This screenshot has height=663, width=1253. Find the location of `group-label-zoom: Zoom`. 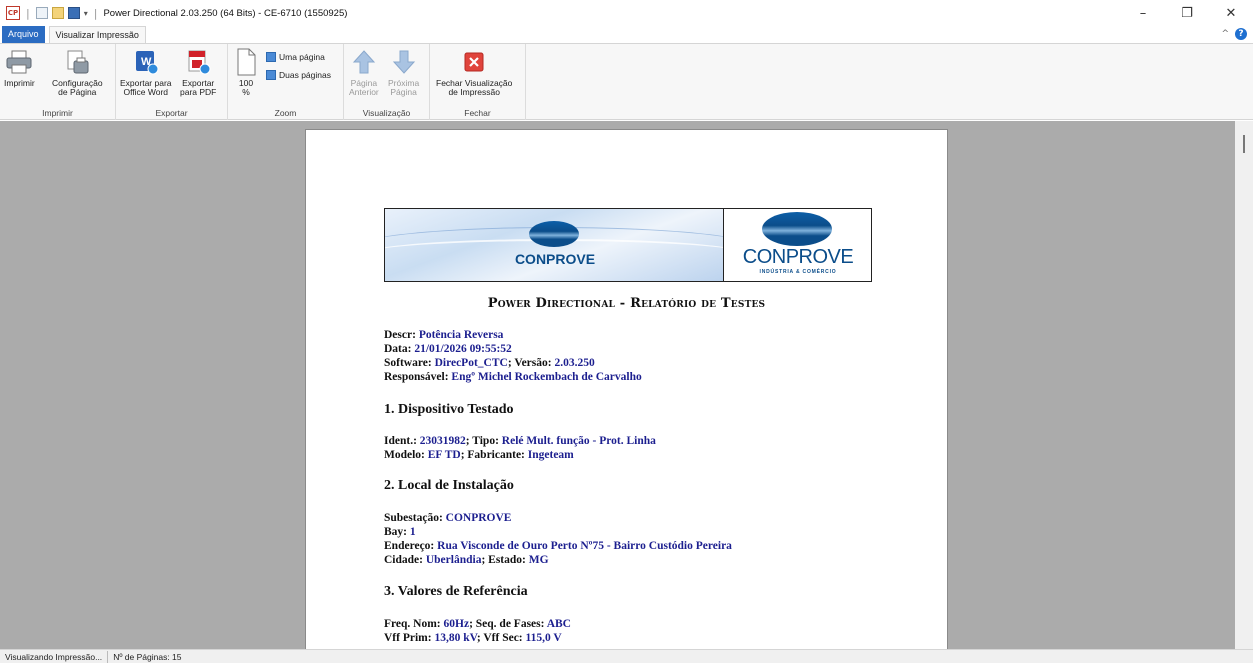

group-label-zoom: Zoom is located at coordinates (285, 113).